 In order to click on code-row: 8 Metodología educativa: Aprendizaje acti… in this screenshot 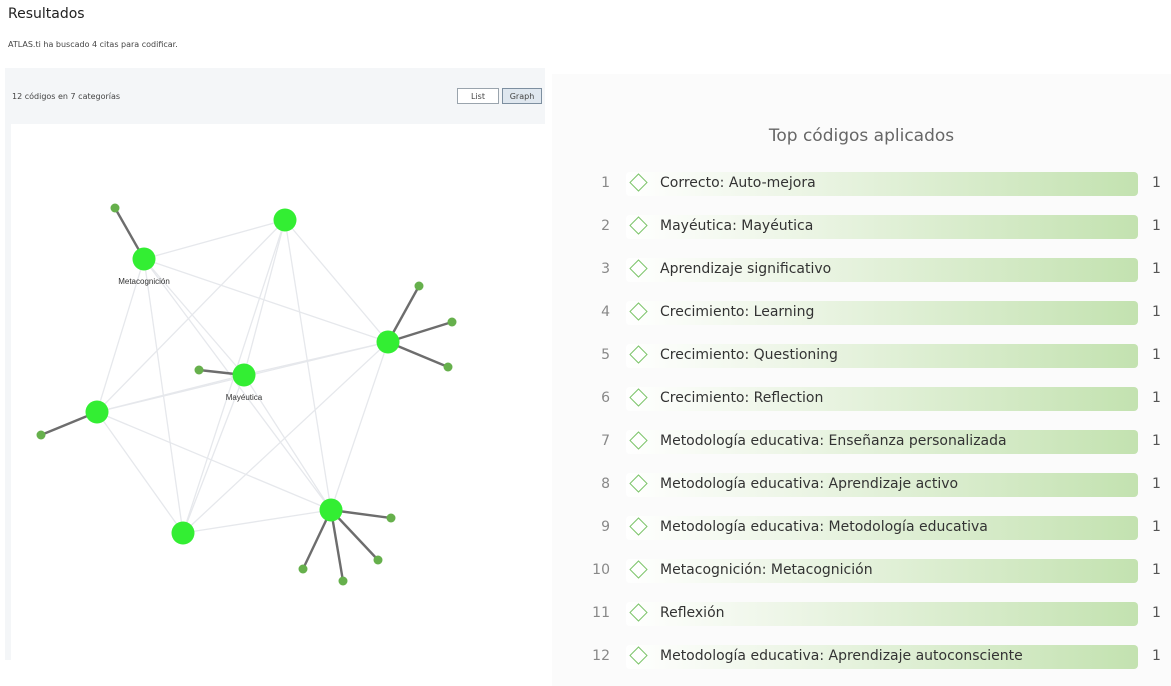, I will do `click(861, 494)`.